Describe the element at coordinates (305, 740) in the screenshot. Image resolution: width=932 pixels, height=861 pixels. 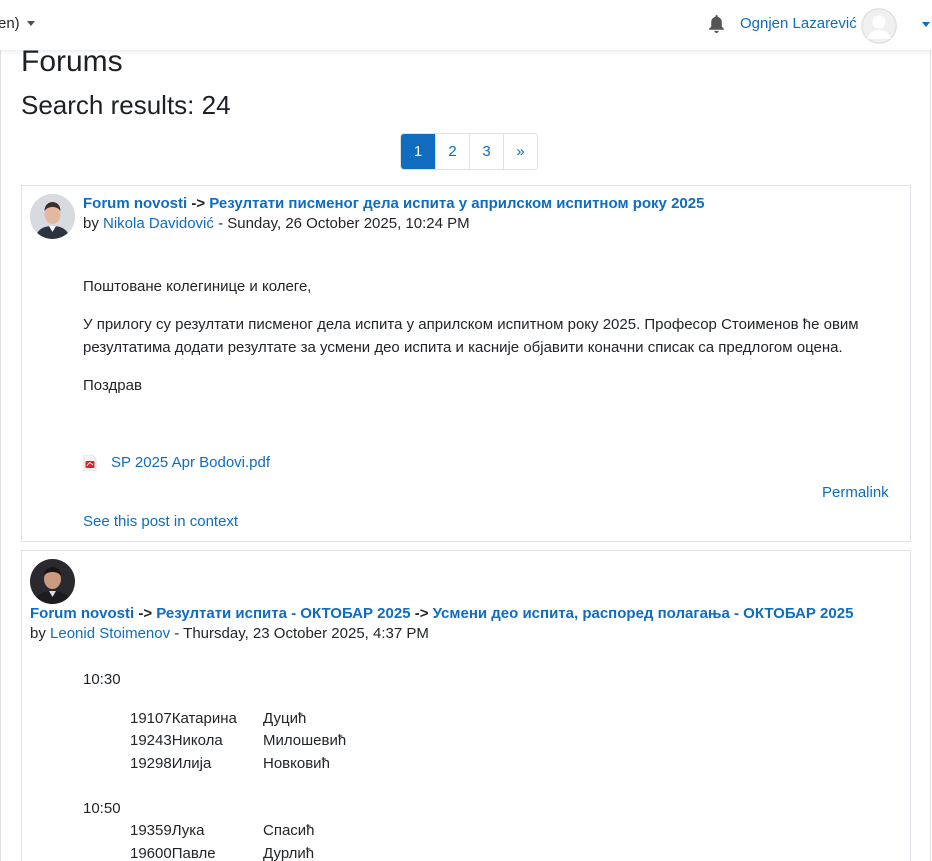
I see `student-surname: Милошевић` at that location.